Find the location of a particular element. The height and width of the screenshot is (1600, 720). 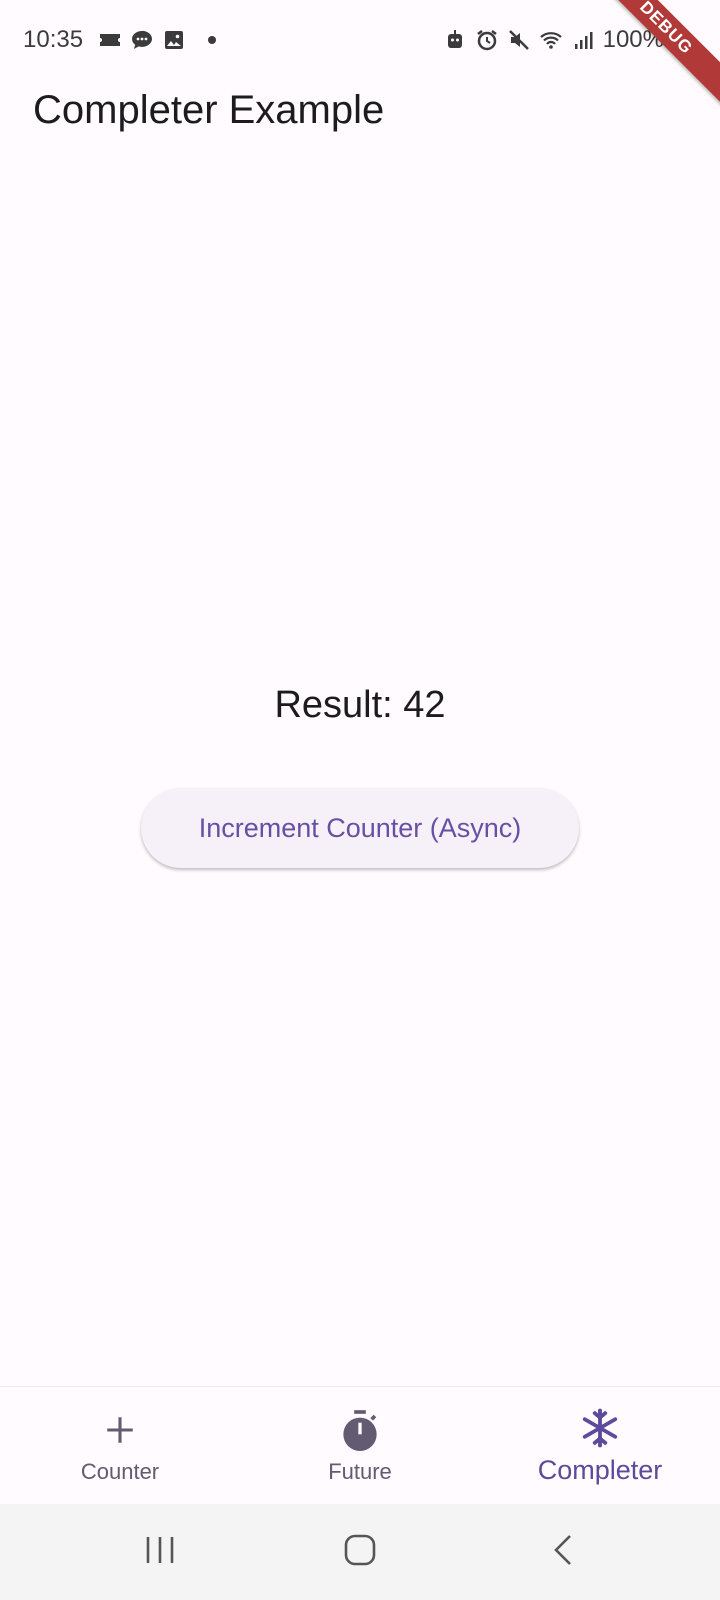

nav-item-counter: Counter is located at coordinates (120, 1446).